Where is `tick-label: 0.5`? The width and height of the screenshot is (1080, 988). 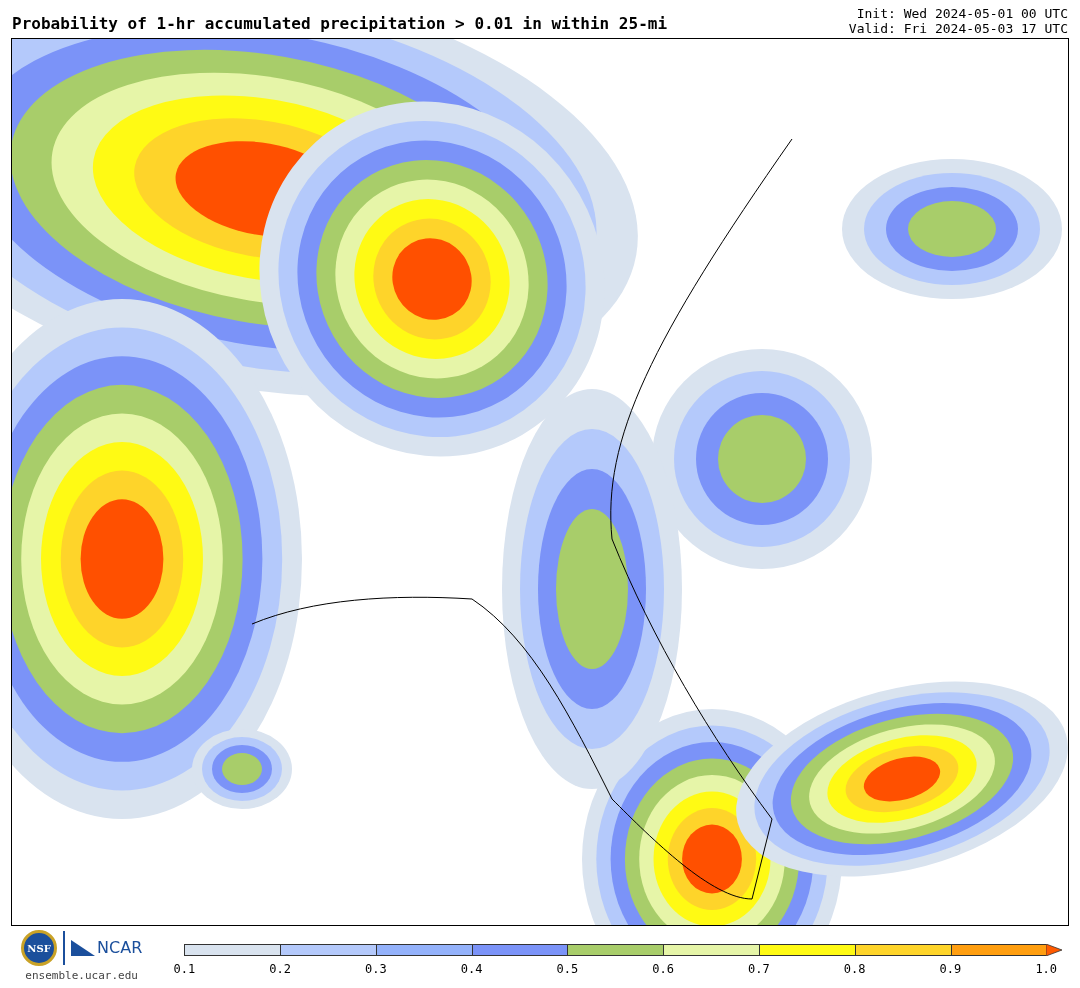 tick-label: 0.5 is located at coordinates (567, 969).